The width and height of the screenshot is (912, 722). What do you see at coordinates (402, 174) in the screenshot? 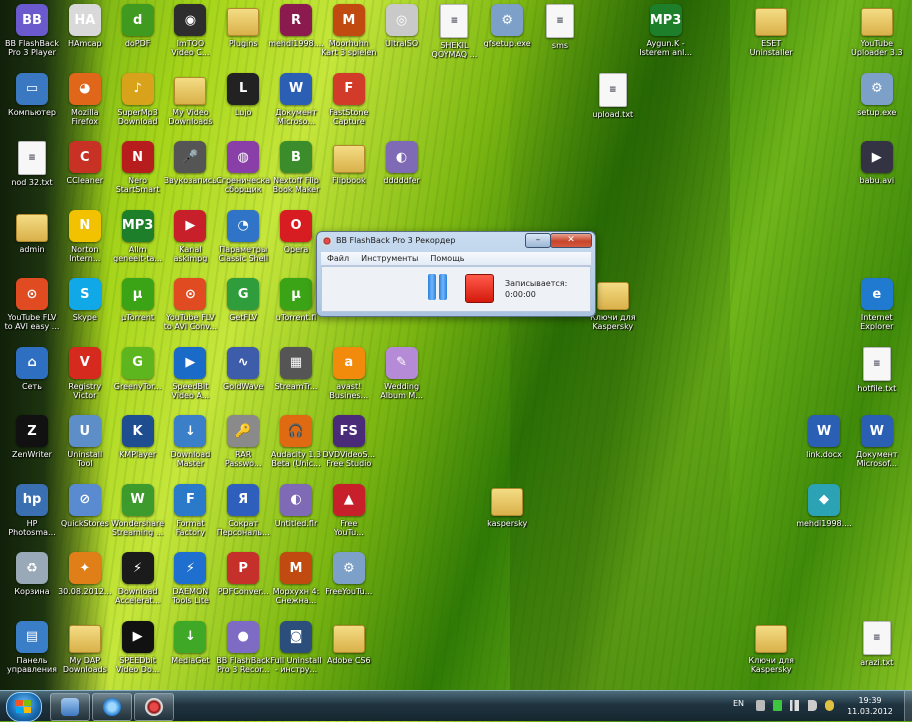
I see `desktop-icon: ◐ dddddfer` at bounding box center [402, 174].